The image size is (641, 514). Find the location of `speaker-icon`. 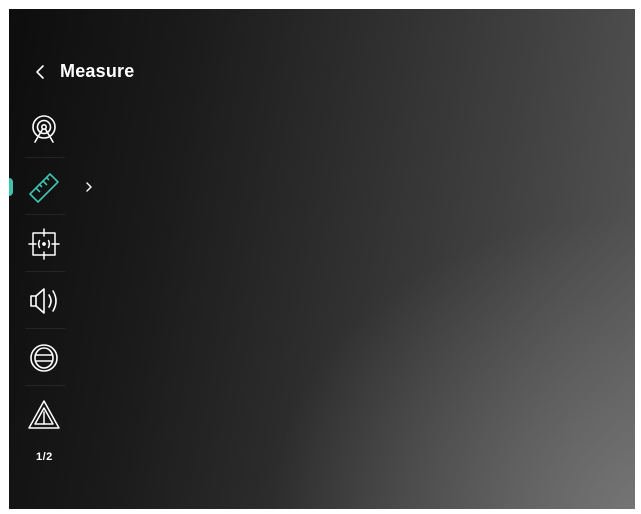

speaker-icon is located at coordinates (44, 301).